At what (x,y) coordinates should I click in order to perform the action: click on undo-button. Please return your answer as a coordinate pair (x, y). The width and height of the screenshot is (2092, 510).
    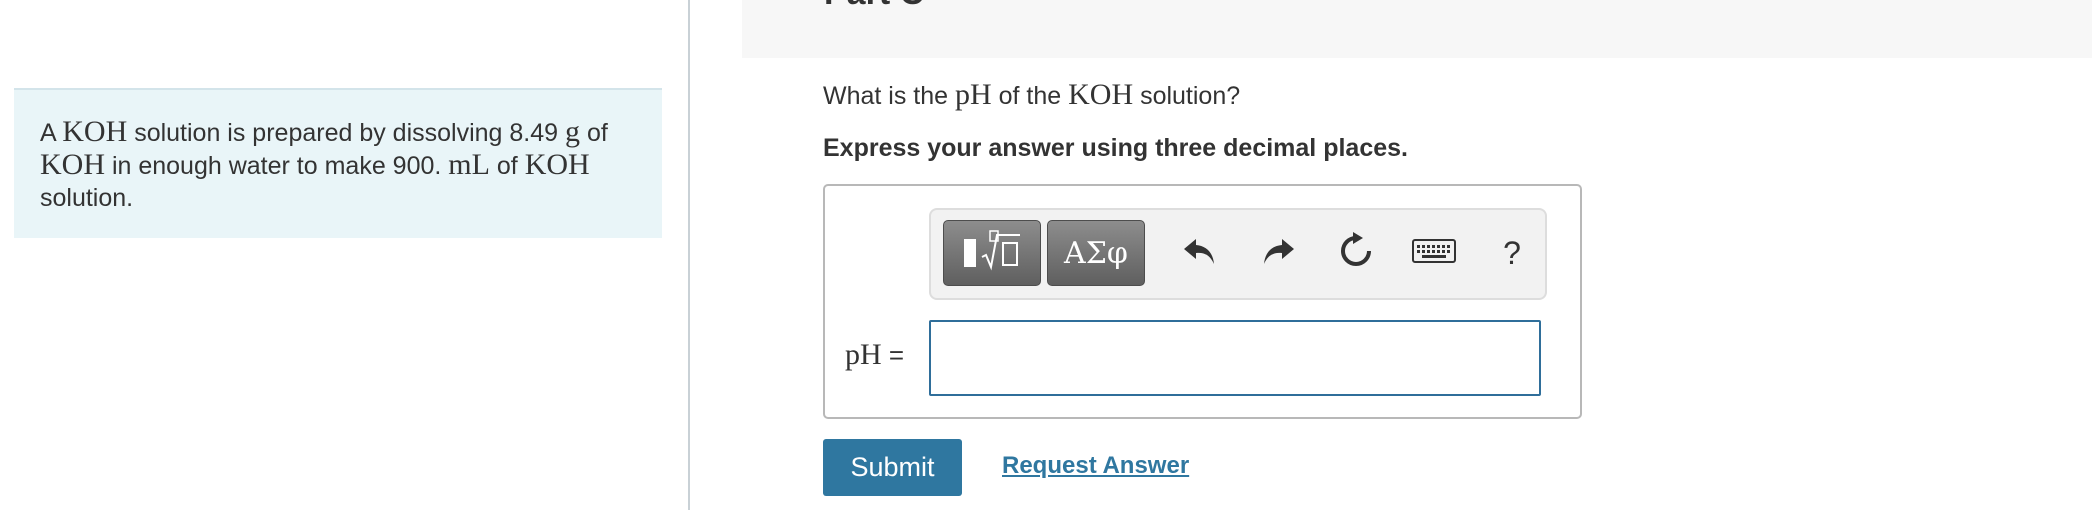
    Looking at the image, I should click on (1200, 253).